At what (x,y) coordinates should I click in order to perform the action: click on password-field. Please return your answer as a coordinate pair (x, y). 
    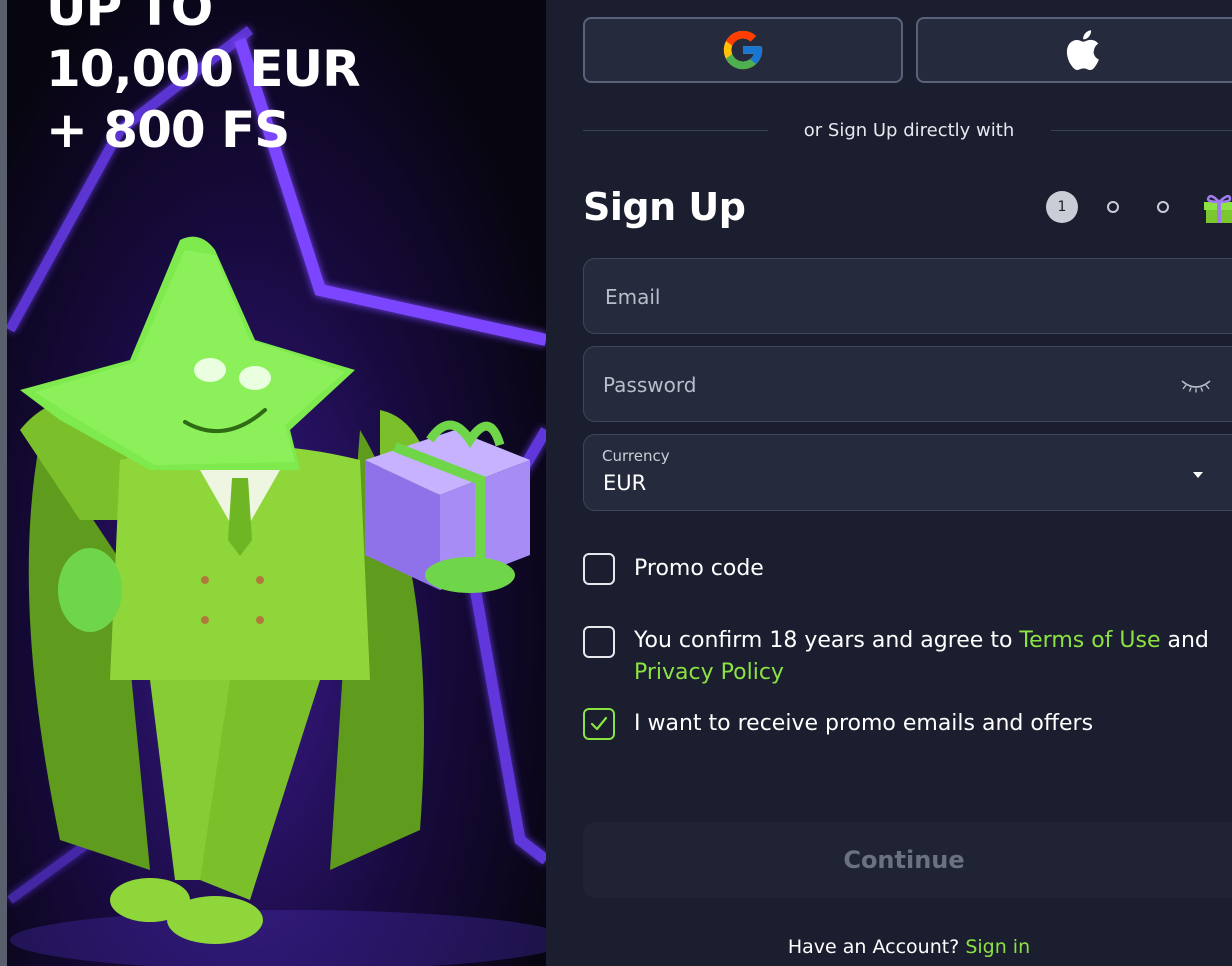
    Looking at the image, I should click on (907, 384).